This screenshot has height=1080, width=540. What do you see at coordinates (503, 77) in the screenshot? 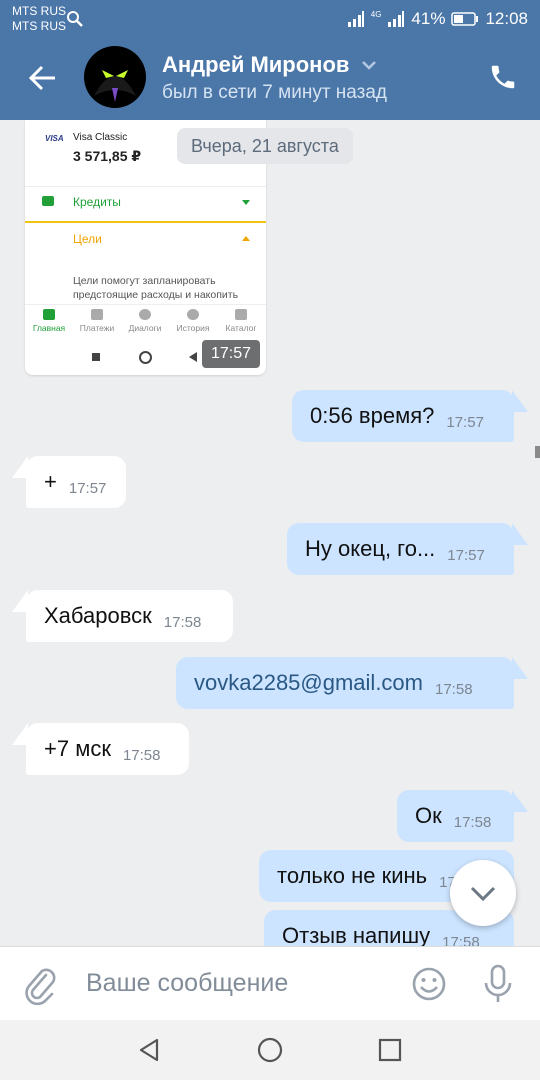
I see `phone-call-icon` at bounding box center [503, 77].